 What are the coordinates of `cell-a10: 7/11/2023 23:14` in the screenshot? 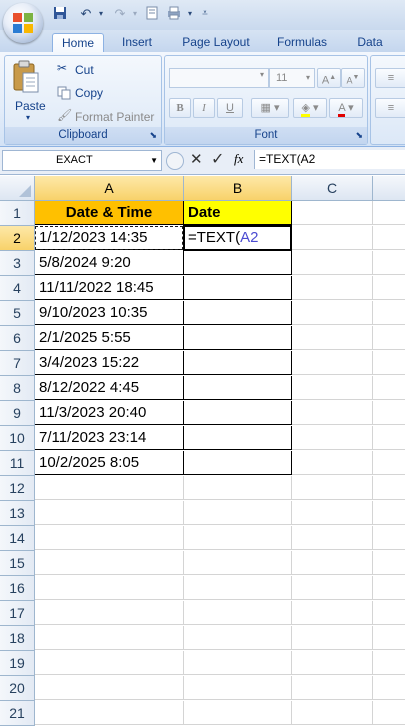 It's located at (109, 438).